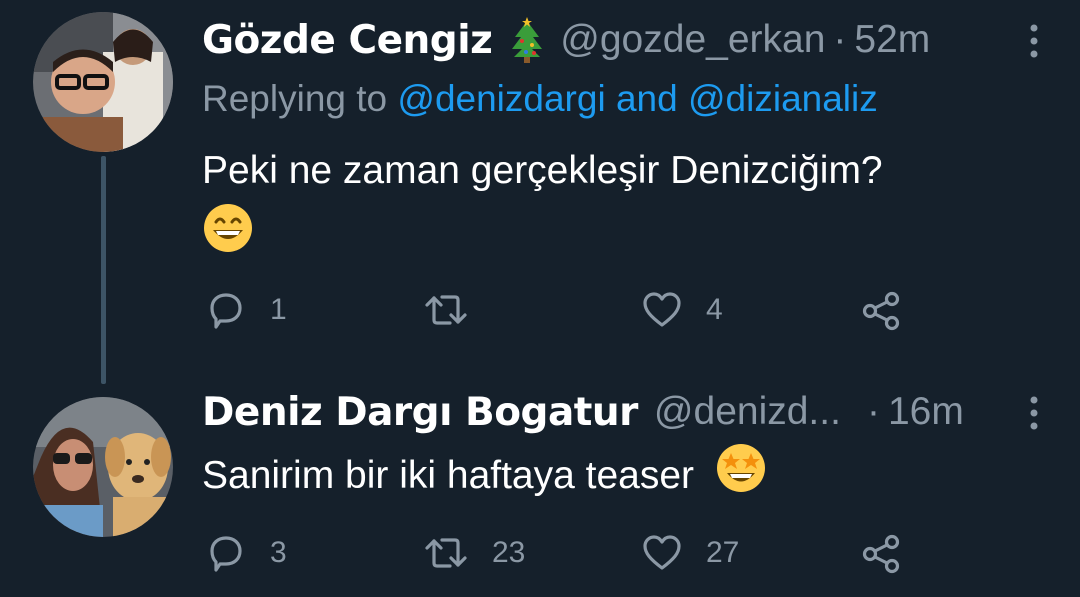  What do you see at coordinates (501, 98) in the screenshot?
I see `mention-link: @denizdargi` at bounding box center [501, 98].